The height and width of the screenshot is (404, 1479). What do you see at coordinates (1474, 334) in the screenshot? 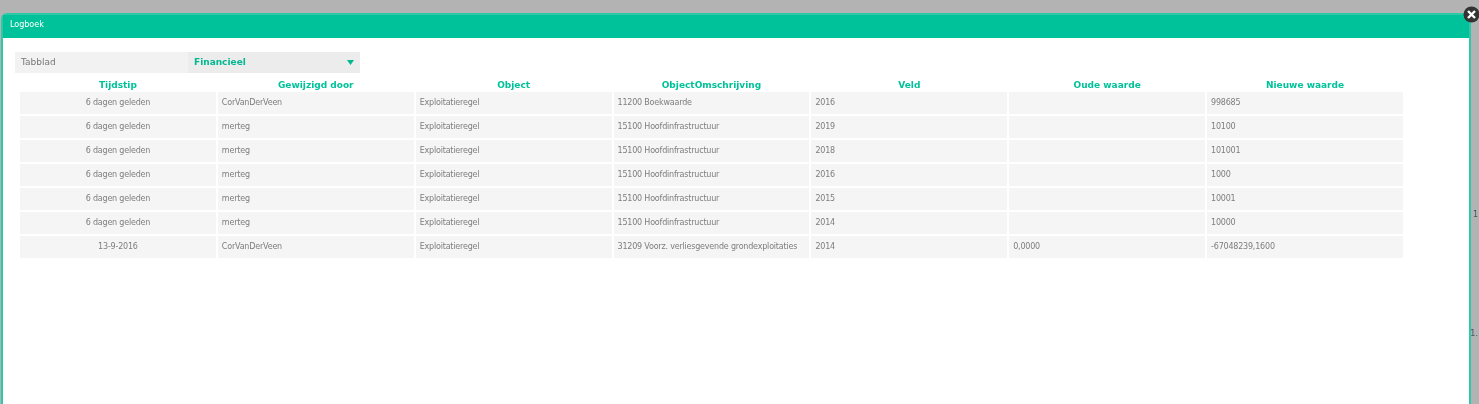
I see `backdrop-text: 1.` at bounding box center [1474, 334].